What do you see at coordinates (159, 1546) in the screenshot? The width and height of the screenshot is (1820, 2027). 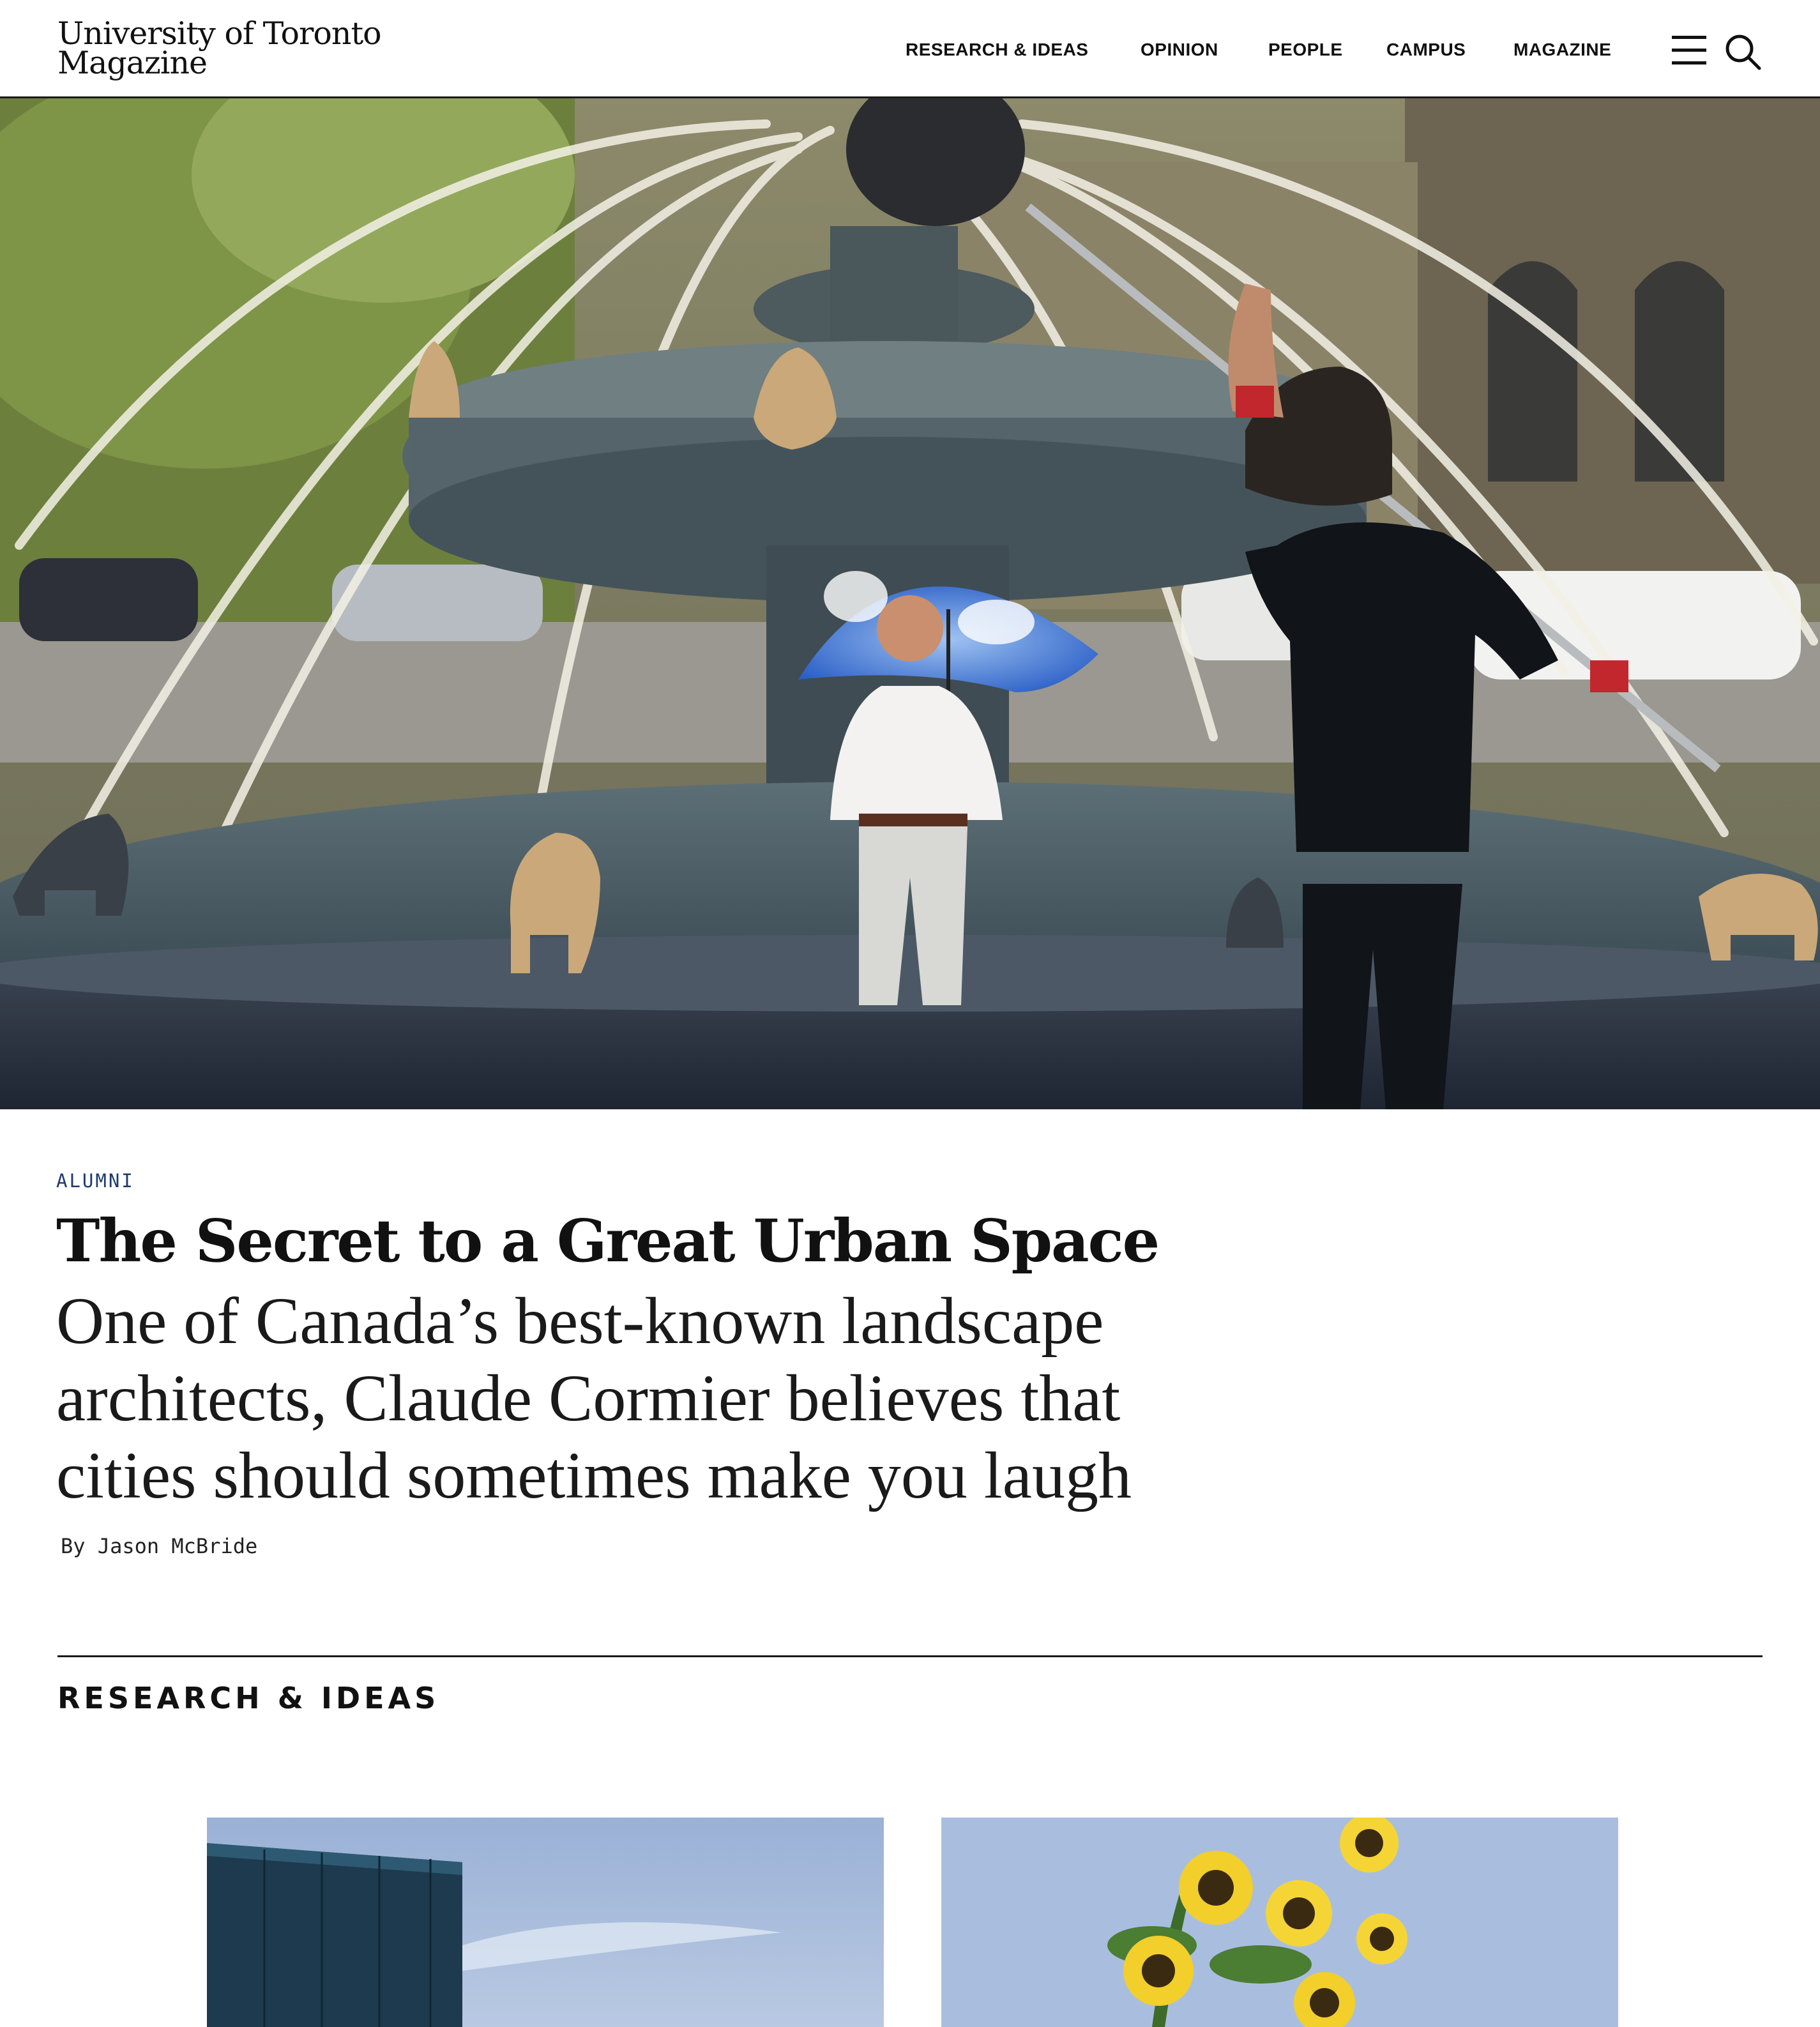 I see `article-byline: By Jason McBride` at bounding box center [159, 1546].